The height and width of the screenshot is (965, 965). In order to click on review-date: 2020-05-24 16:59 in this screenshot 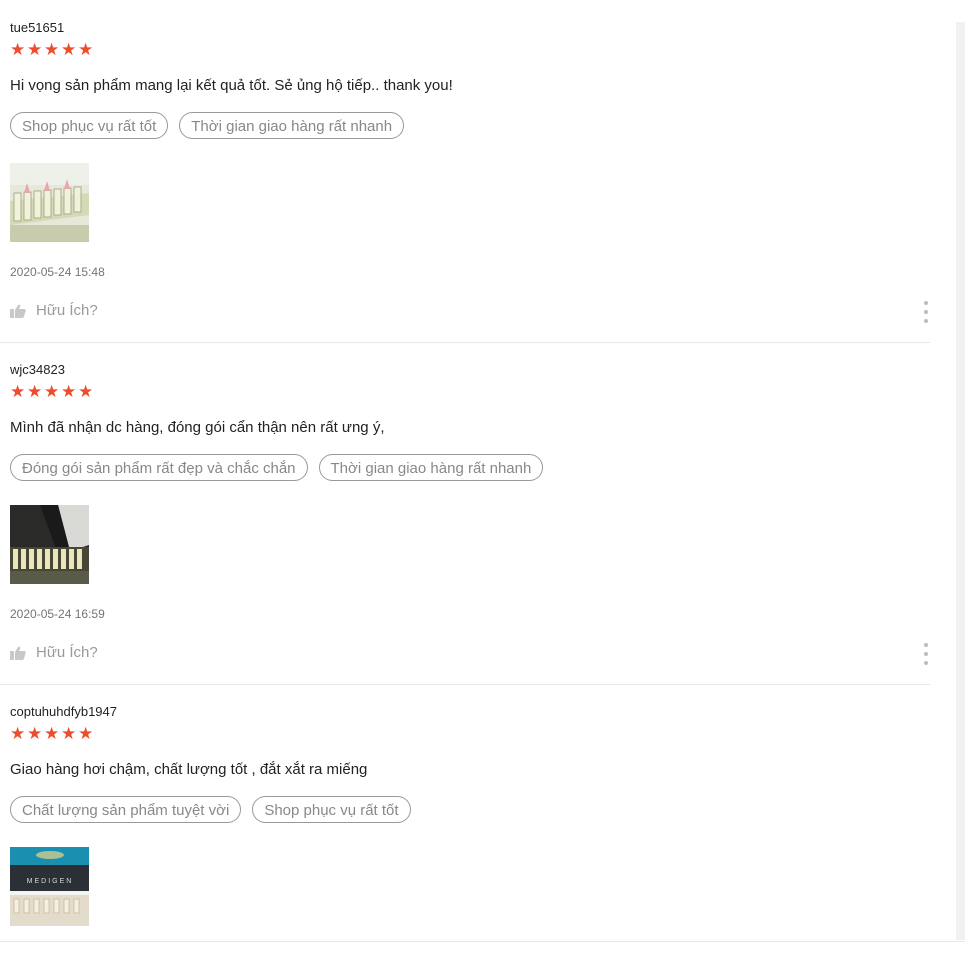, I will do `click(57, 614)`.